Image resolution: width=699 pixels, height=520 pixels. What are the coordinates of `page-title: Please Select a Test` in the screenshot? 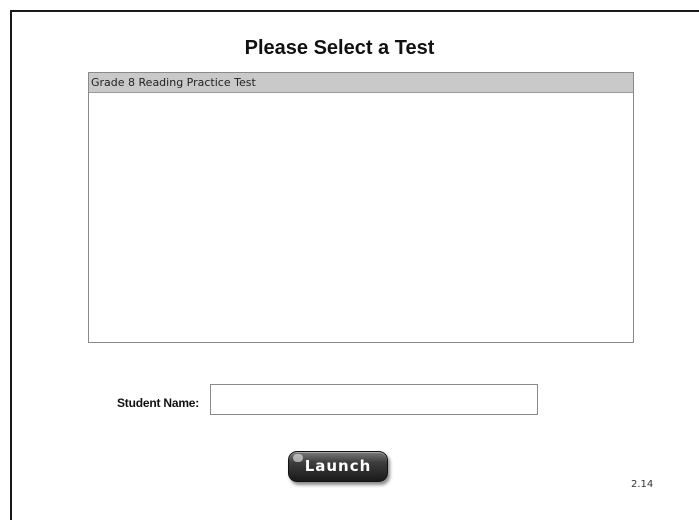 It's located at (339, 48).